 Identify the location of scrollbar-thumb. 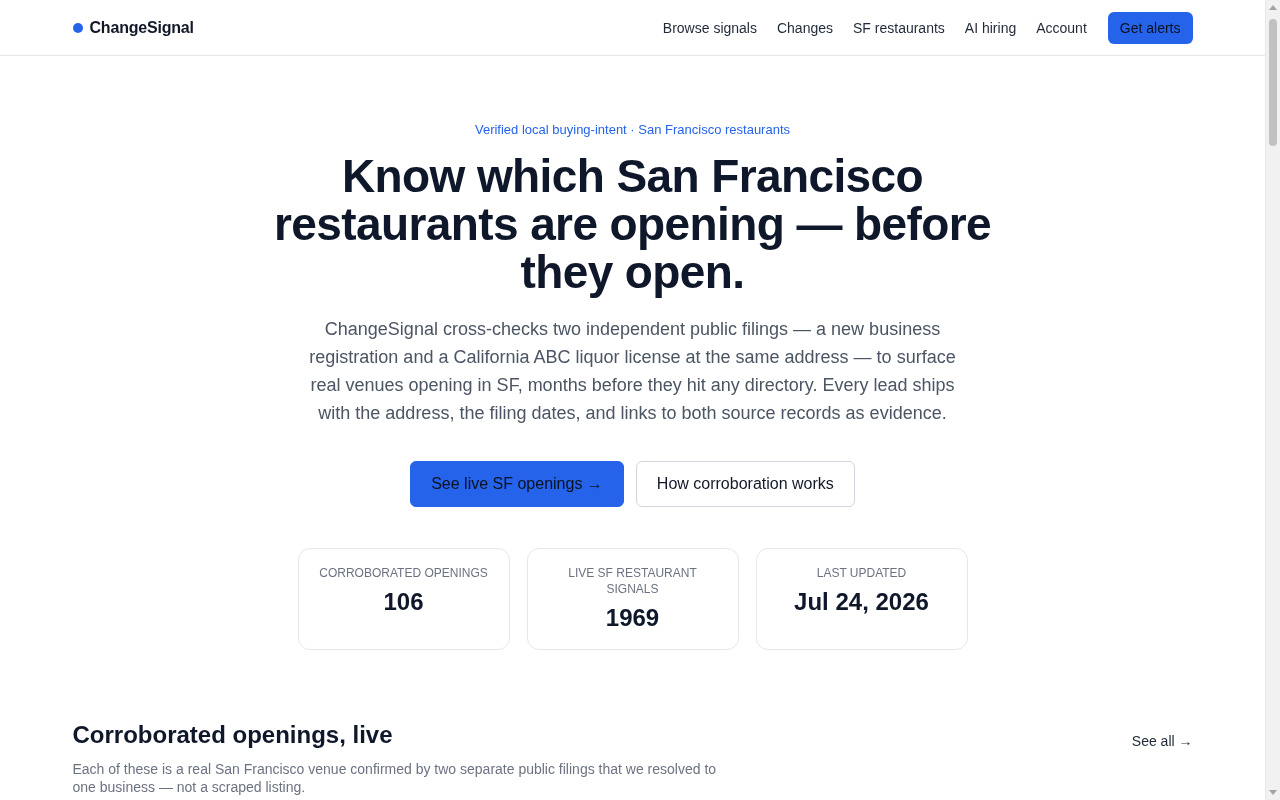
(1273, 82).